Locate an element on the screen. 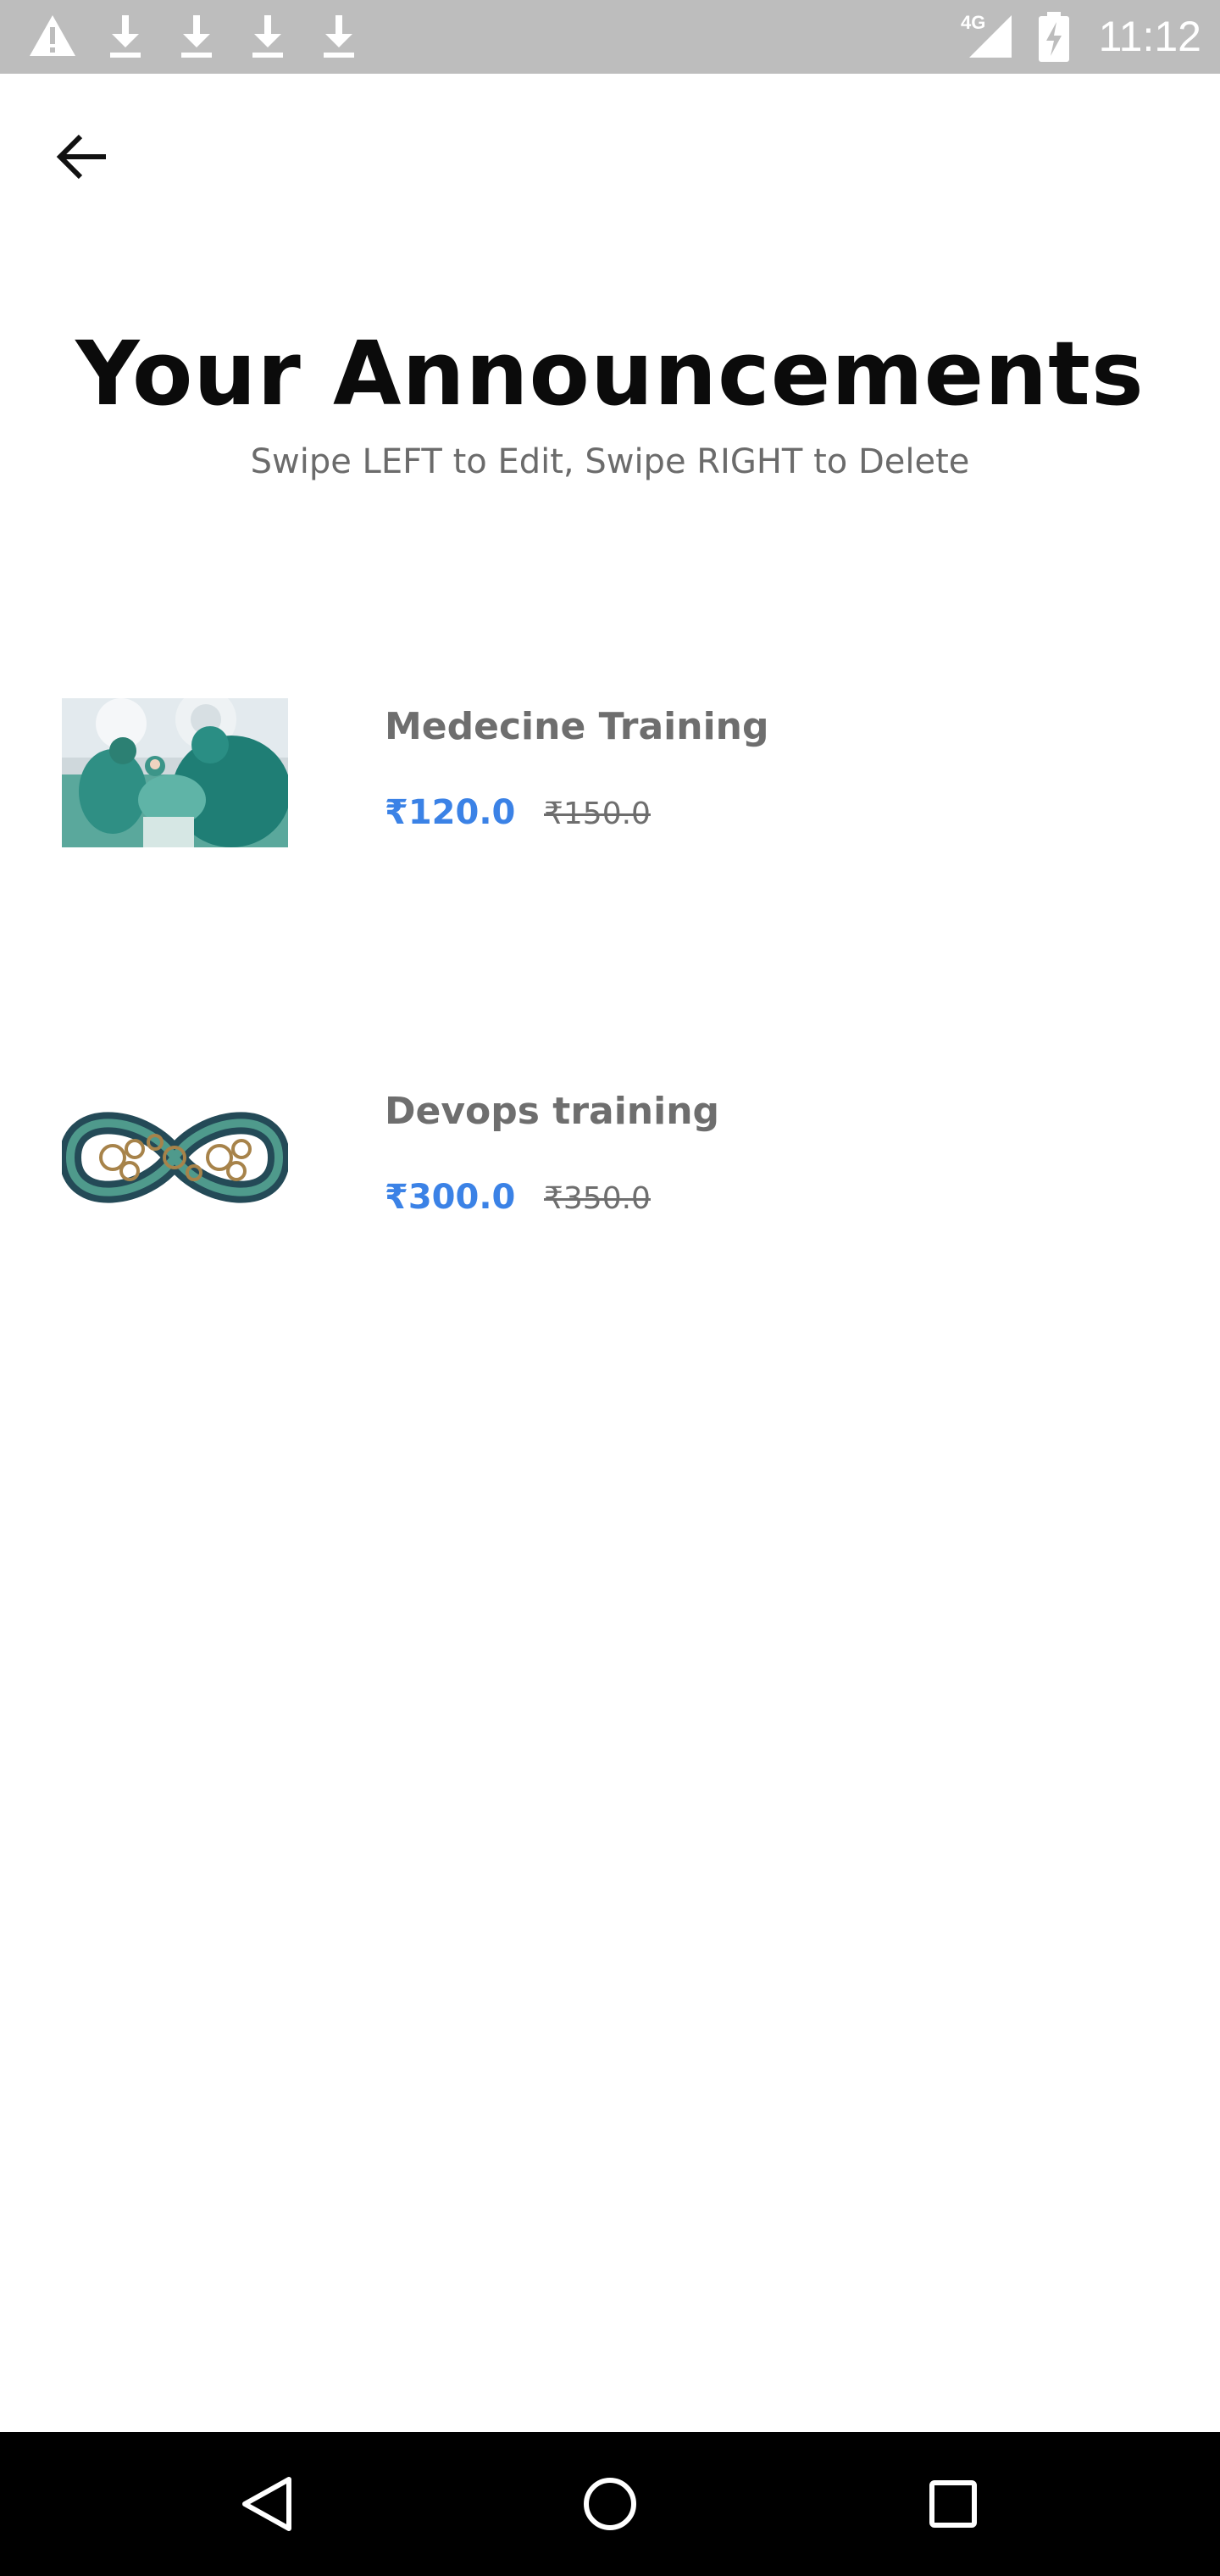 This screenshot has width=1220, height=2576. nav-home-button is located at coordinates (610, 2504).